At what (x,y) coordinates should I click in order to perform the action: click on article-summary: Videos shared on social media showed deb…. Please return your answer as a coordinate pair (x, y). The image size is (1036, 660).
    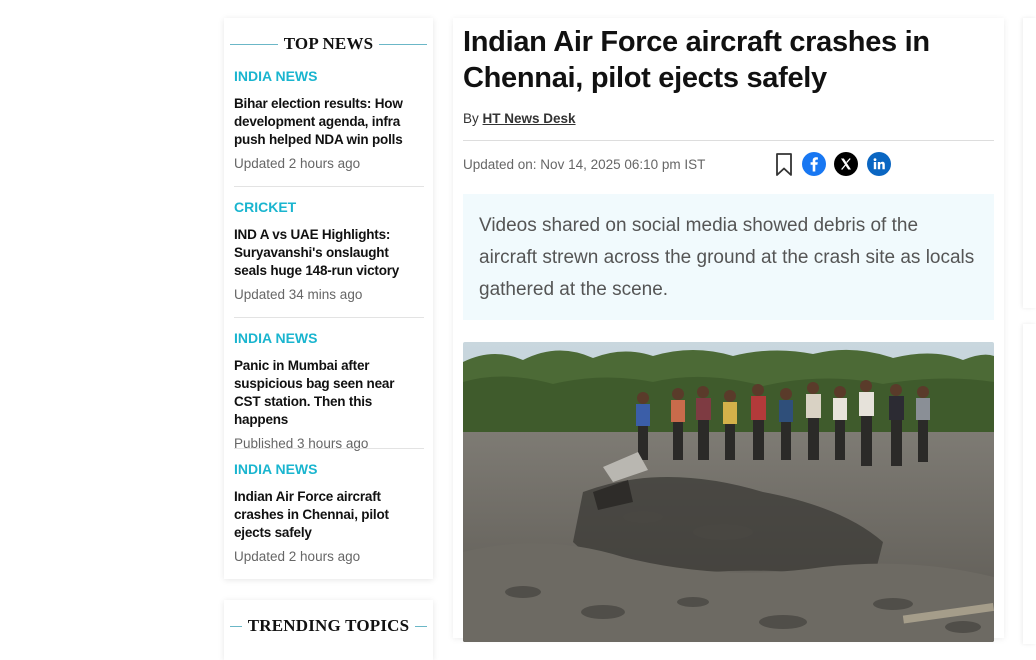
    Looking at the image, I should click on (728, 257).